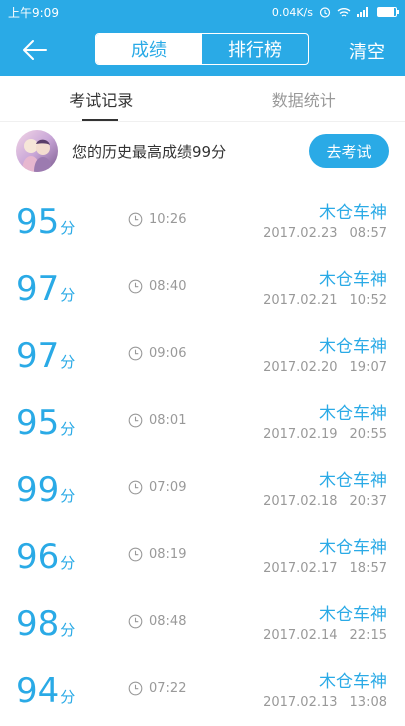 This screenshot has width=405, height=726. Describe the element at coordinates (37, 624) in the screenshot. I see `score-number: 98` at that location.